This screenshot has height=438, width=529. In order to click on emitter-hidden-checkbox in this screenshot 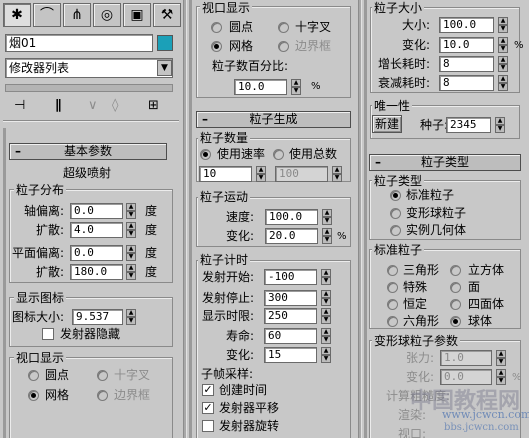, I will do `click(48, 334)`.